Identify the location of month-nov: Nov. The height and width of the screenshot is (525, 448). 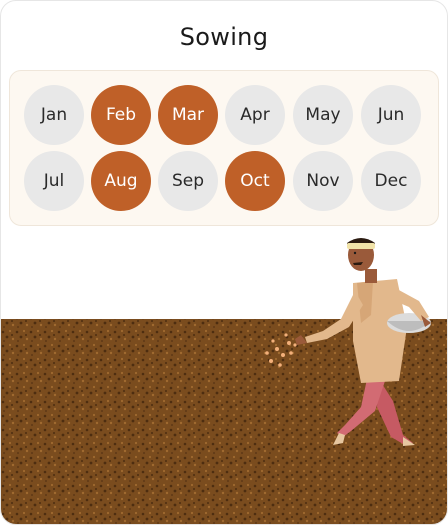
(323, 181).